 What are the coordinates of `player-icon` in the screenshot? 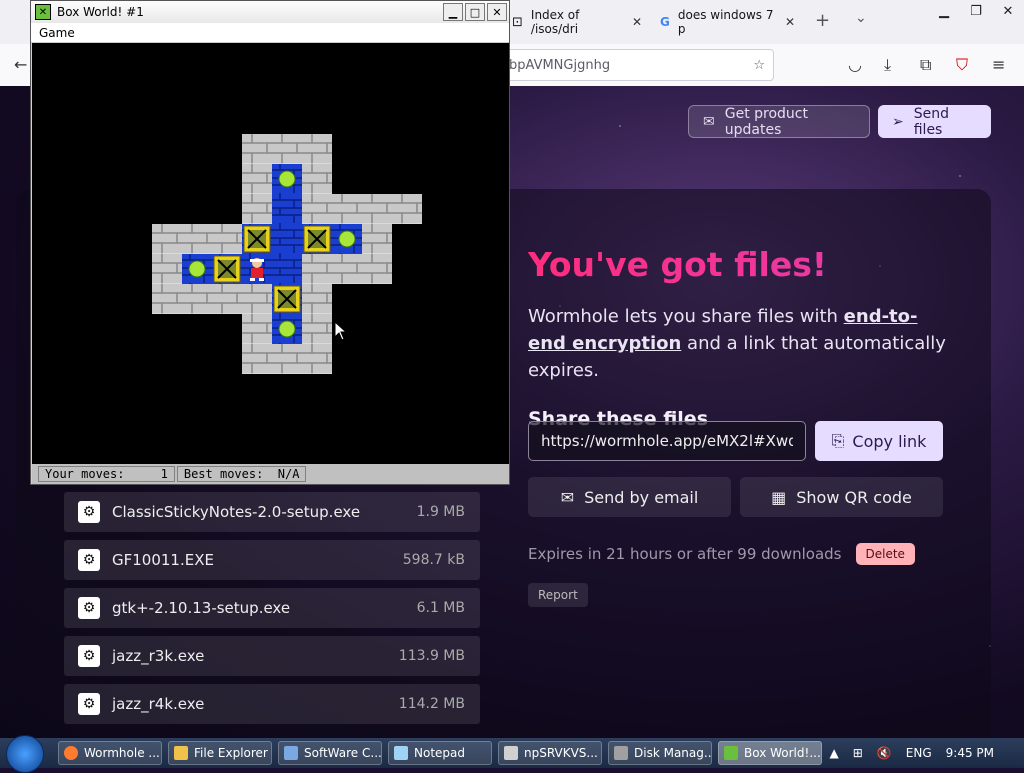 It's located at (257, 269).